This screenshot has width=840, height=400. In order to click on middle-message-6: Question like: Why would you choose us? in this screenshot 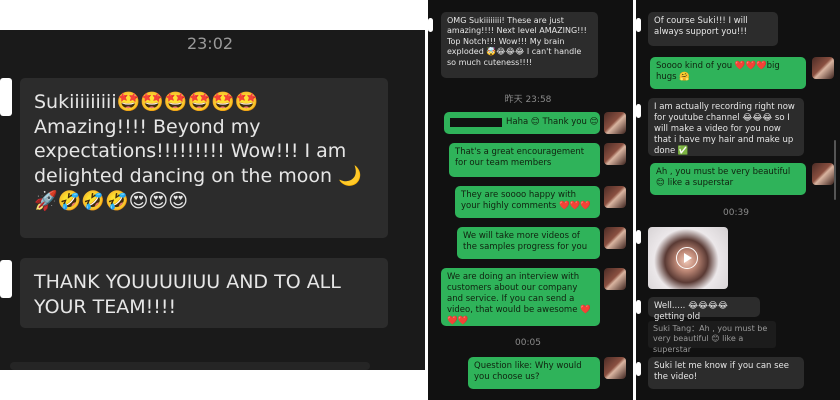, I will do `click(534, 373)`.